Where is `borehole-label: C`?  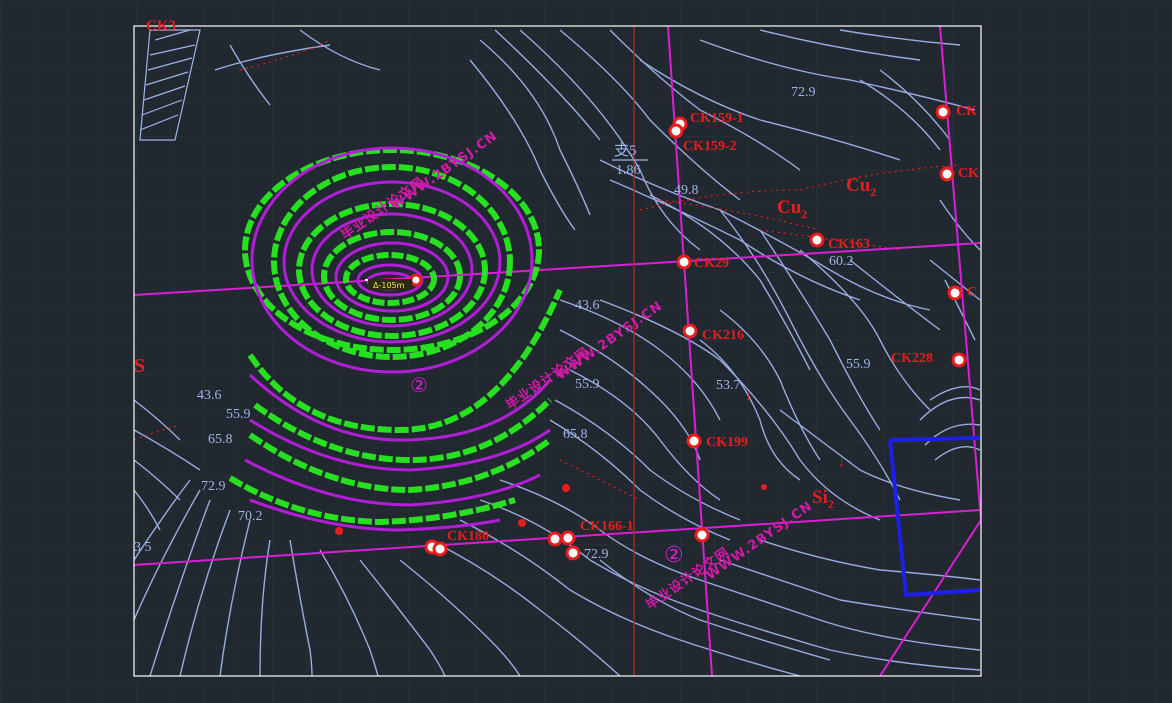 borehole-label: C is located at coordinates (972, 292).